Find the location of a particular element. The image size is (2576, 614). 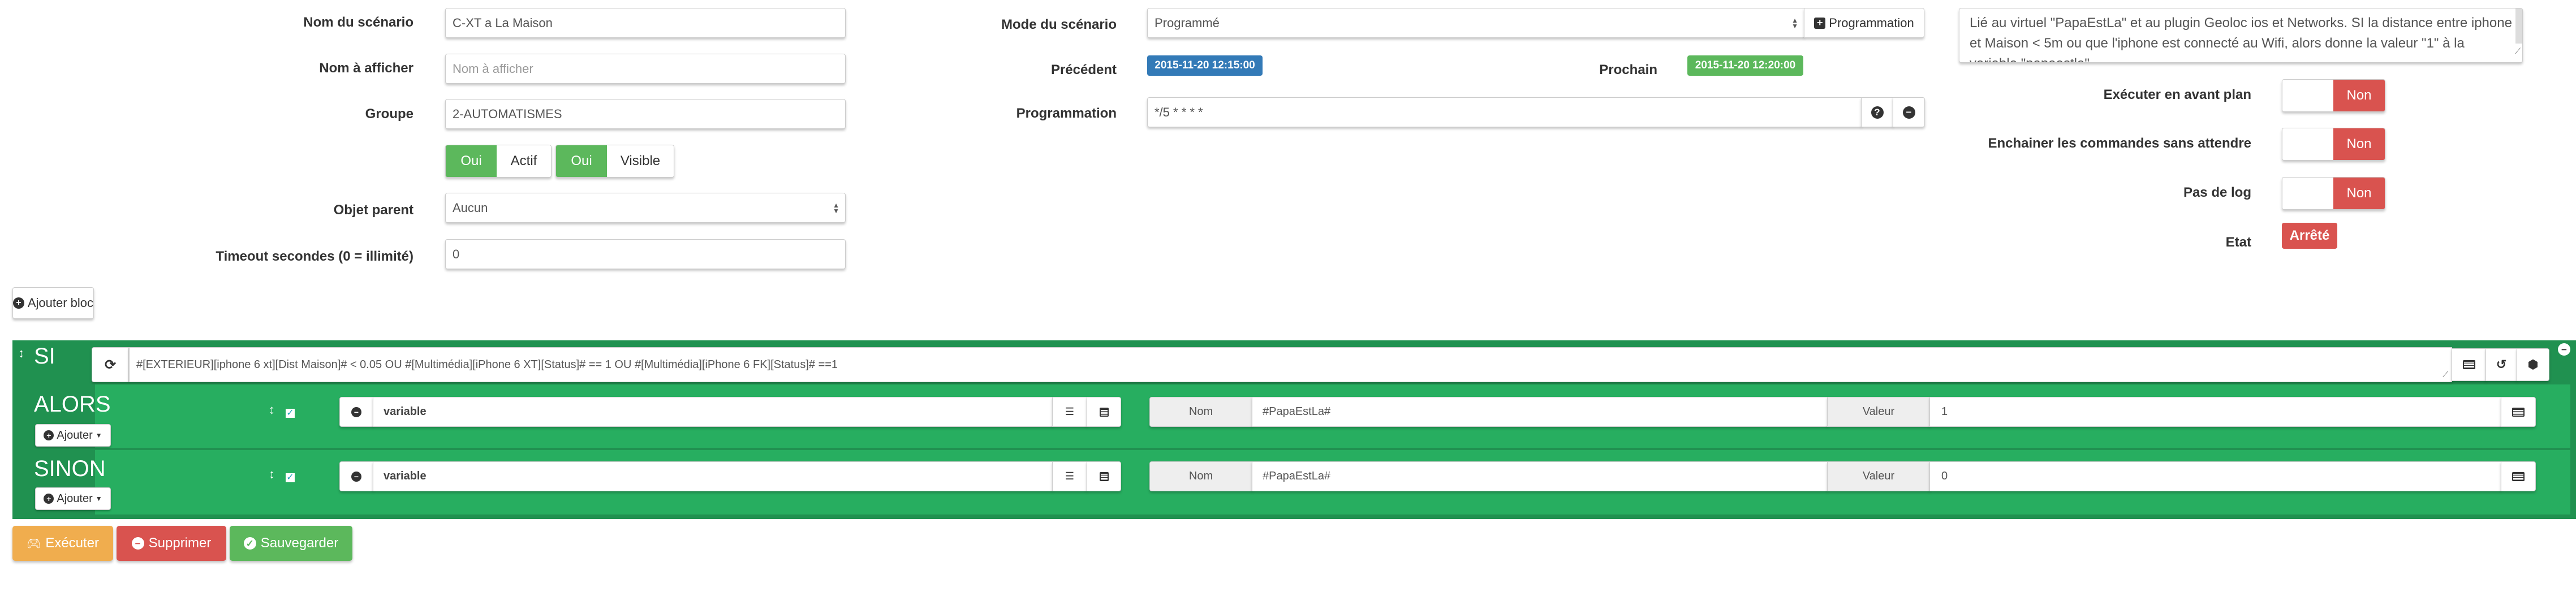

toggle-condition-mode-button: ⟳ is located at coordinates (110, 364).